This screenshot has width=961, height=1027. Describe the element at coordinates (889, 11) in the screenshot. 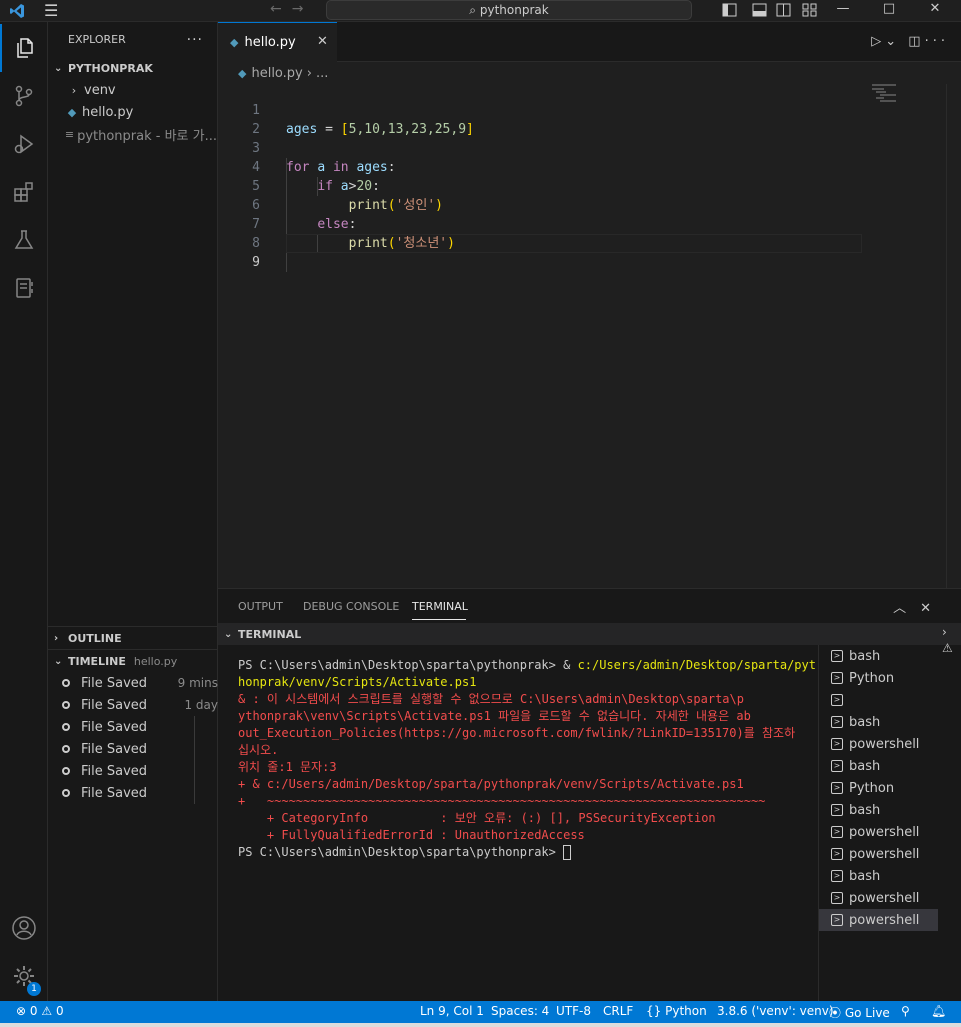

I see `maximize-button: □` at that location.